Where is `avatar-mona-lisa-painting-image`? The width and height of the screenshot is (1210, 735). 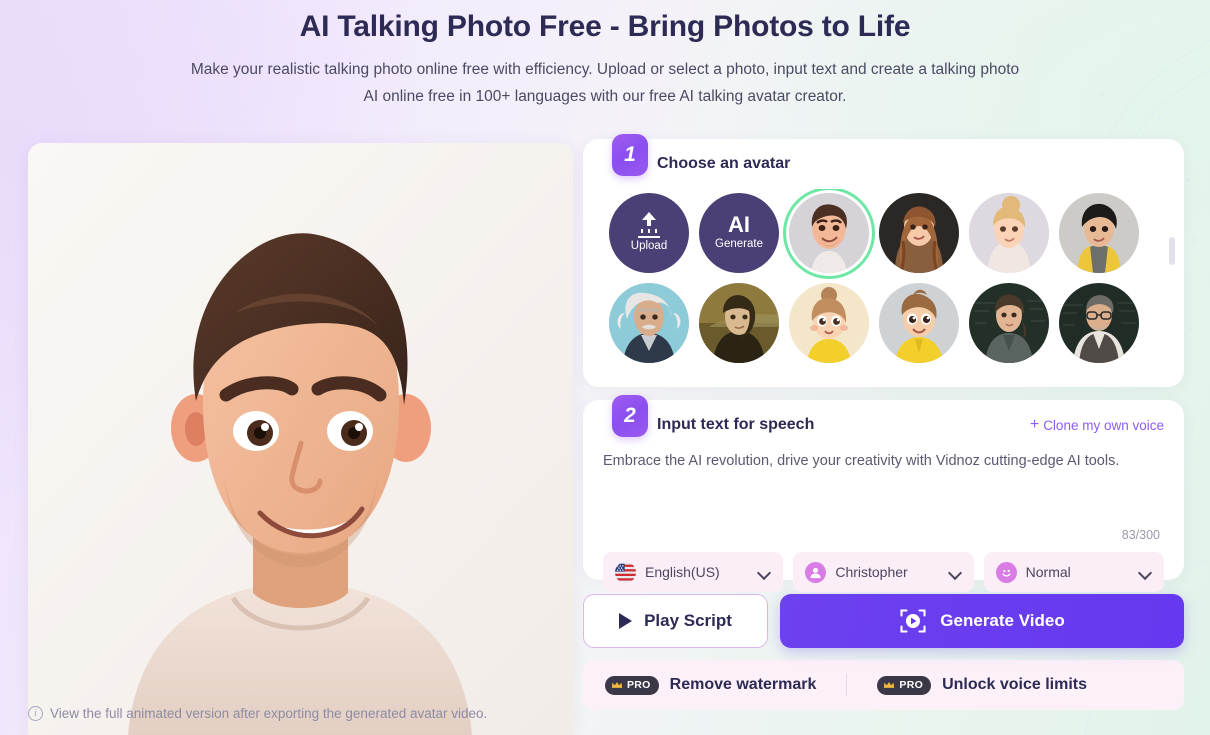 avatar-mona-lisa-painting-image is located at coordinates (739, 323).